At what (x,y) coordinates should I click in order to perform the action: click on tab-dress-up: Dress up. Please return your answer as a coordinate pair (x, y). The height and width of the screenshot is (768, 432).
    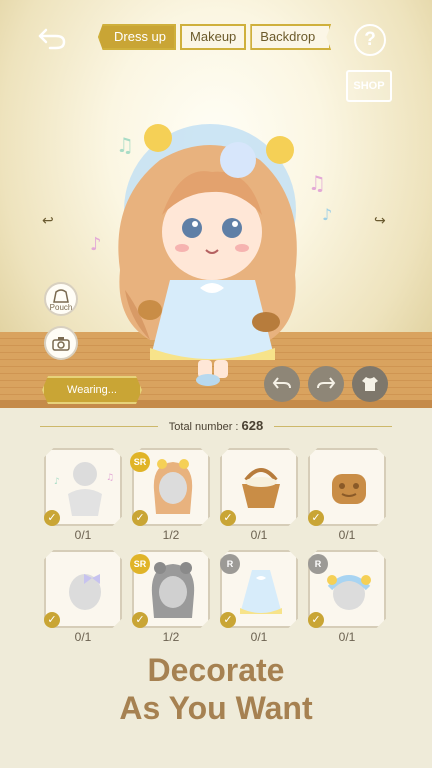
    Looking at the image, I should click on (137, 37).